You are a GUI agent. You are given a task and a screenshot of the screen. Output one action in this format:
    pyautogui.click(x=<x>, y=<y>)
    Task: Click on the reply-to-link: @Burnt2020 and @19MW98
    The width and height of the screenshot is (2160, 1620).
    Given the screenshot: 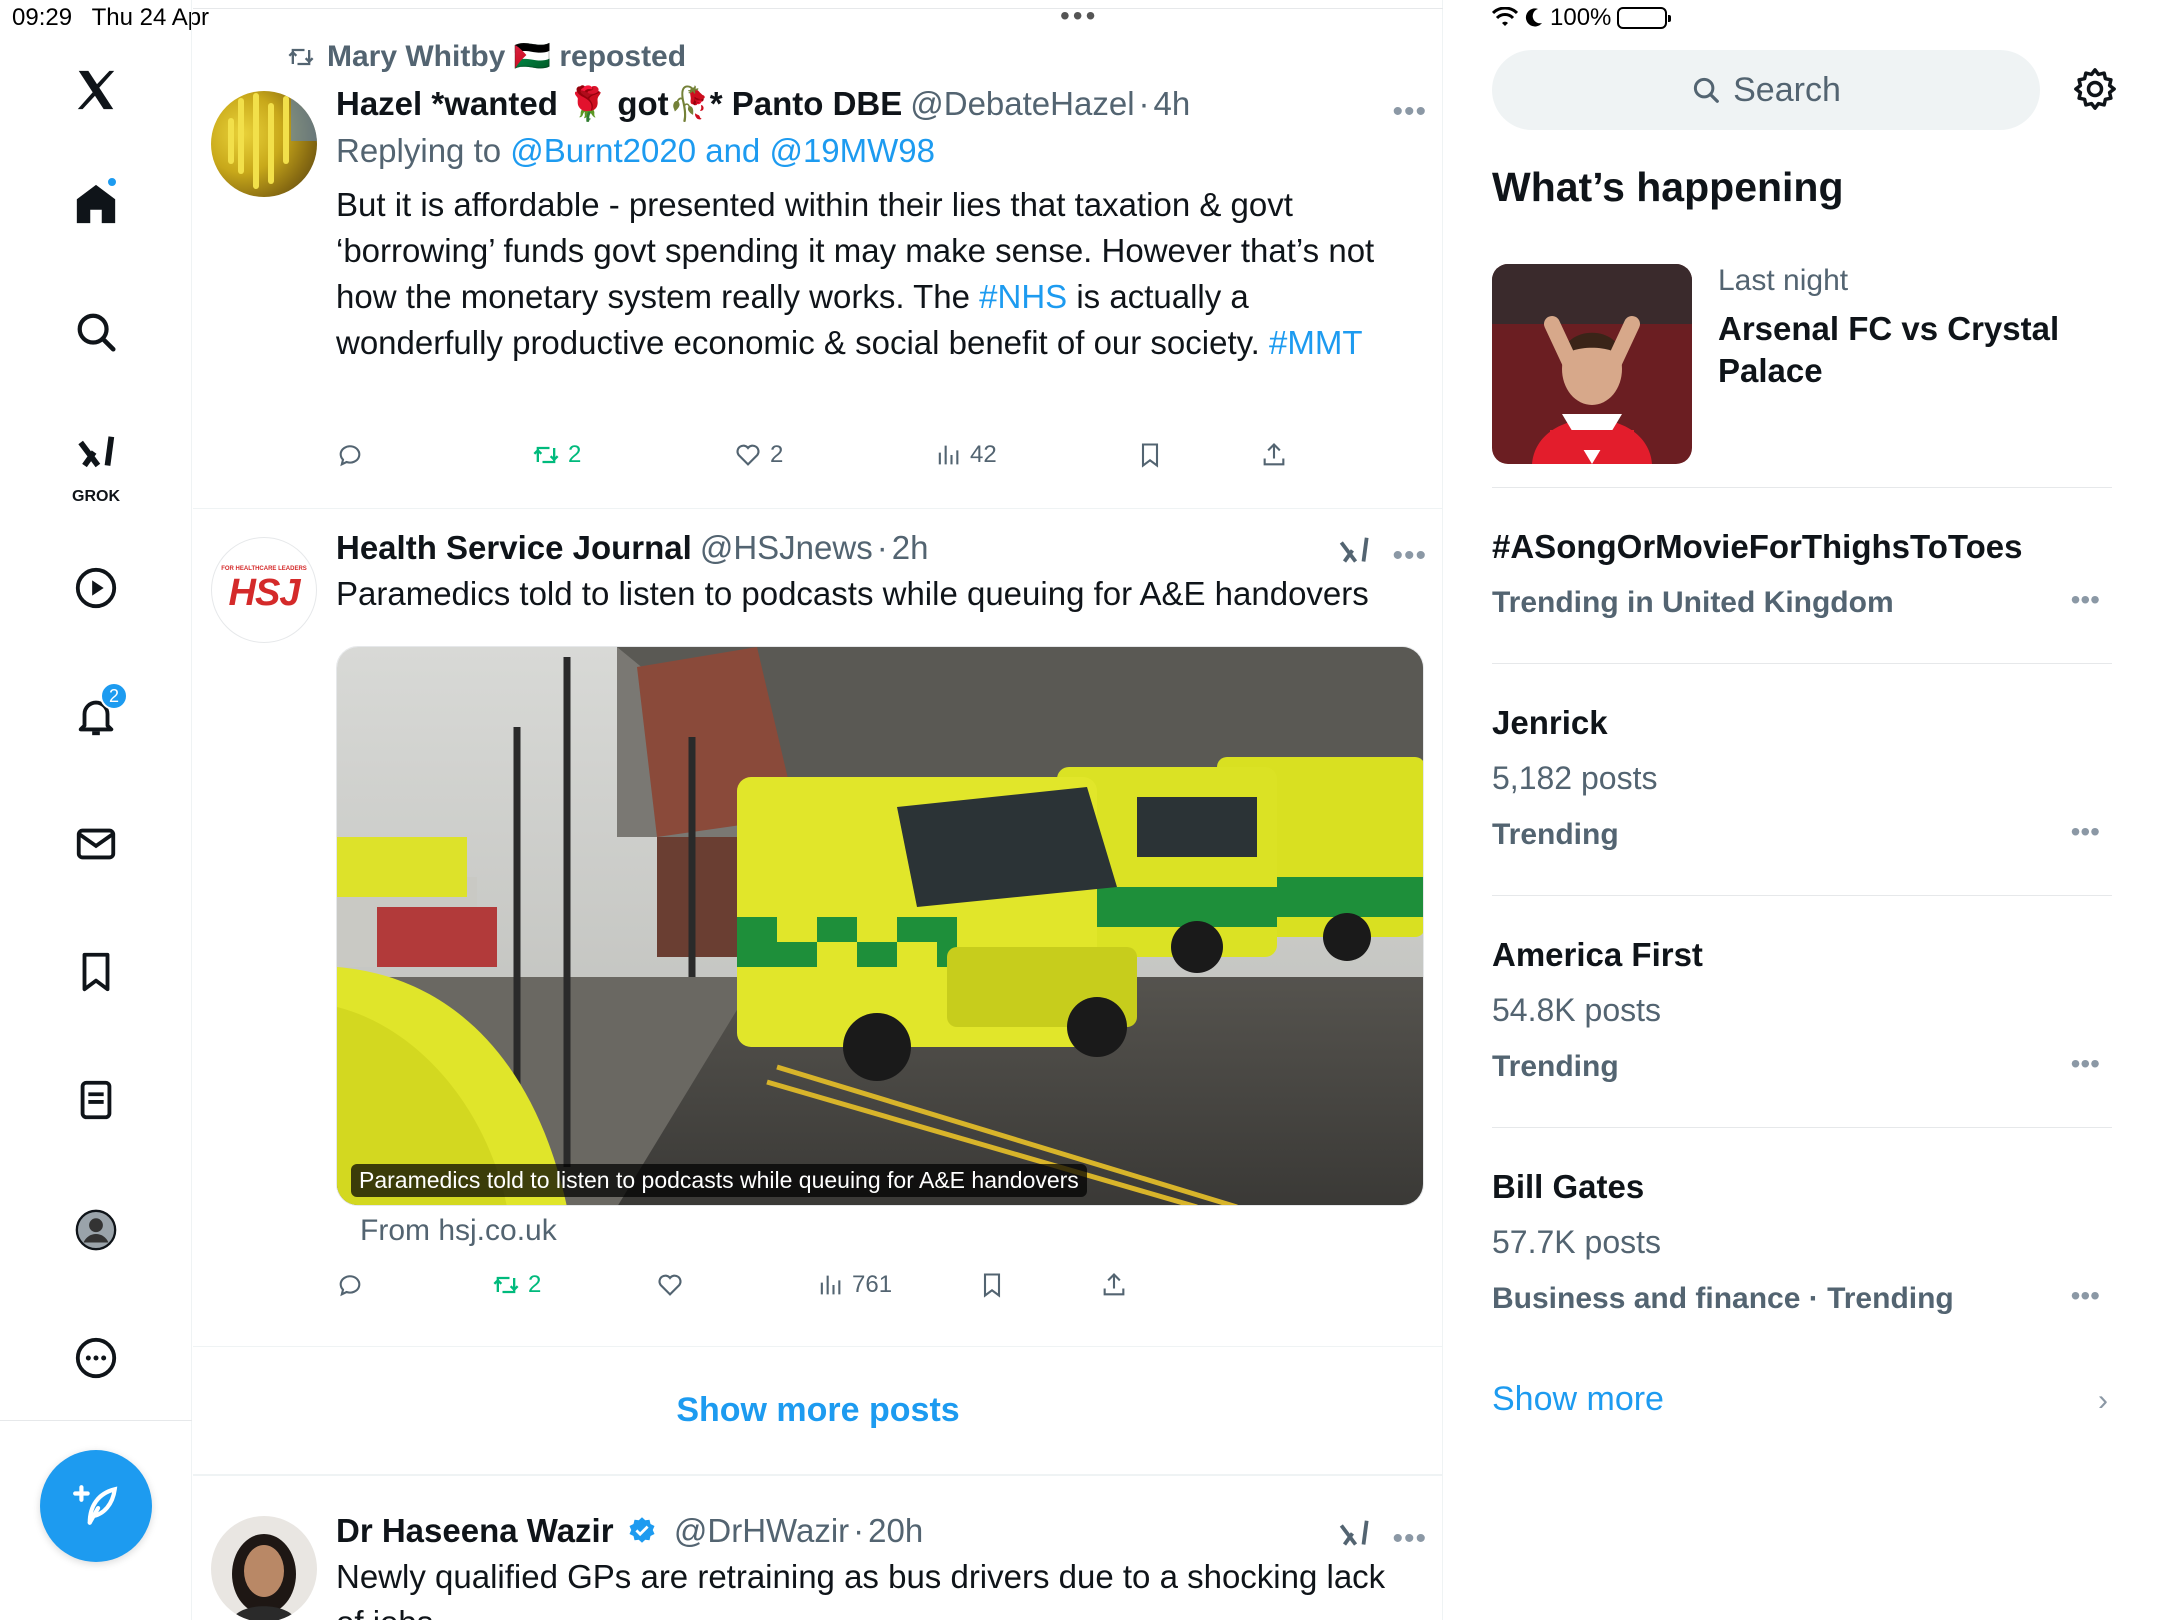 What is the action you would take?
    pyautogui.click(x=722, y=150)
    